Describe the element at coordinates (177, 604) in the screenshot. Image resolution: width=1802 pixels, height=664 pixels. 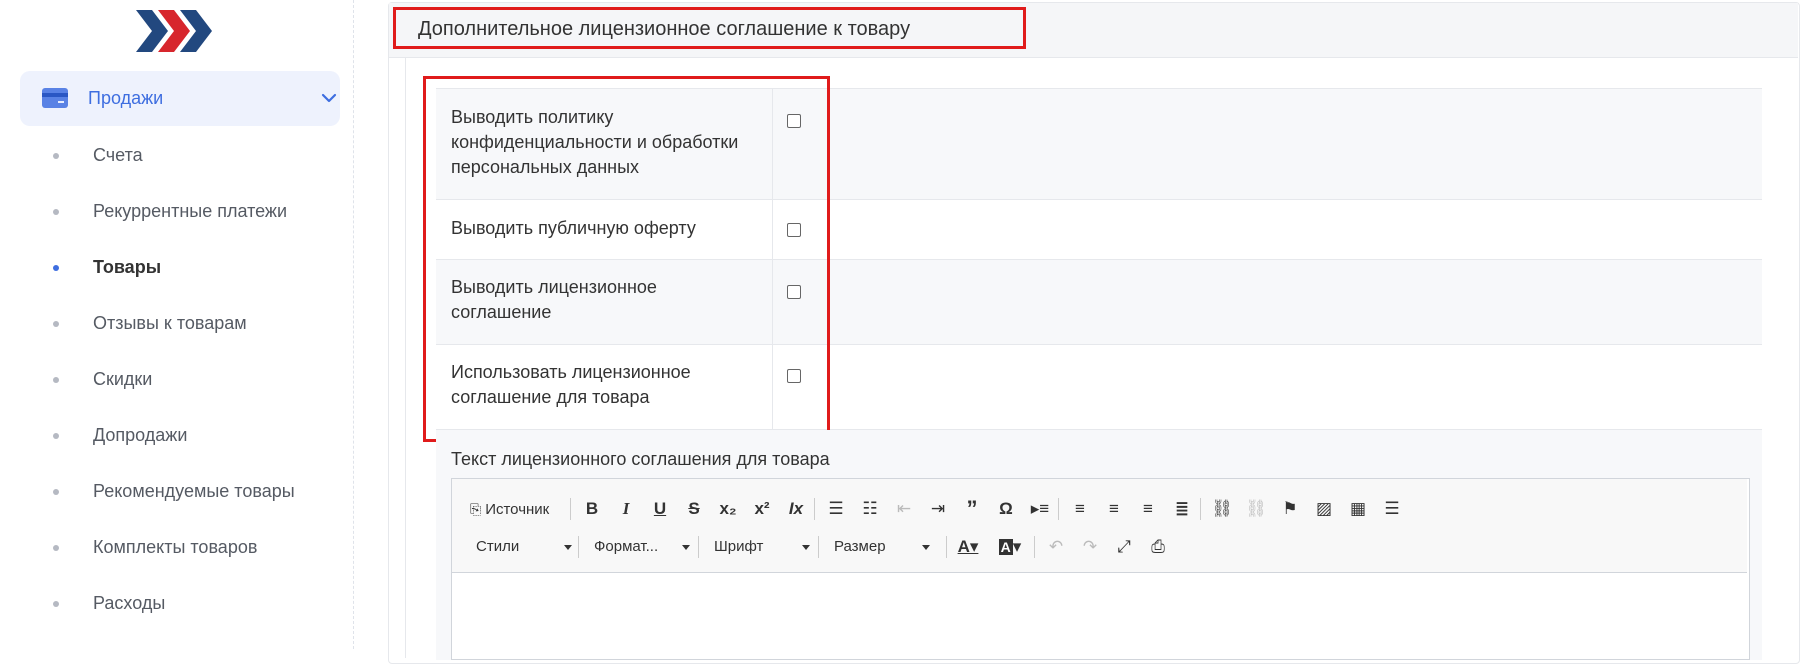
I see `sidebar-item-expenses: Расходы` at that location.